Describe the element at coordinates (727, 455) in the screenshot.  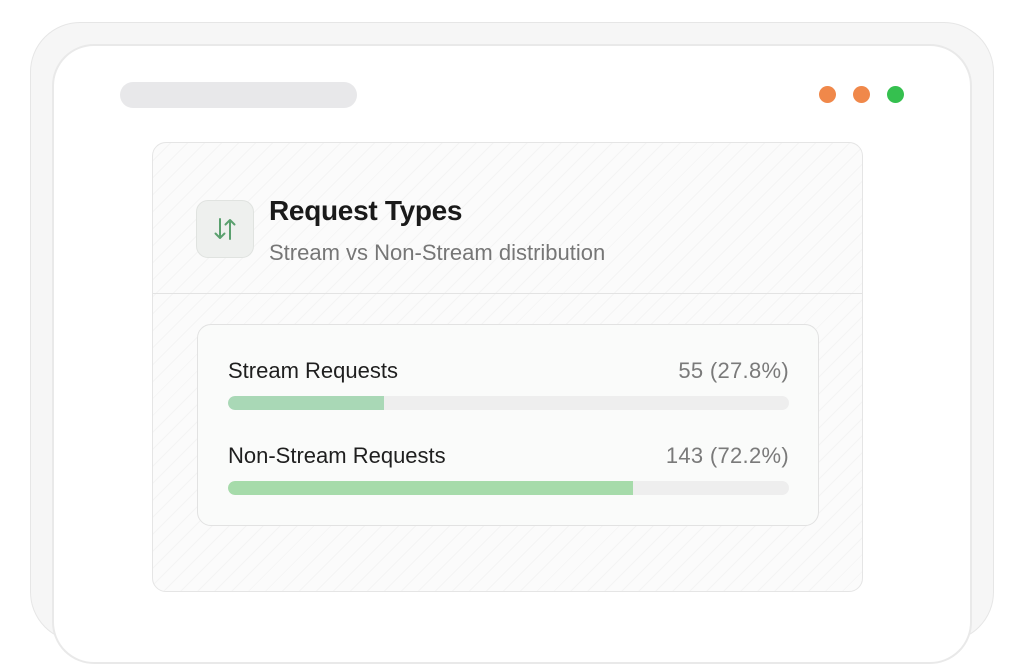
I see `stat-value: 143 (72.2%)` at that location.